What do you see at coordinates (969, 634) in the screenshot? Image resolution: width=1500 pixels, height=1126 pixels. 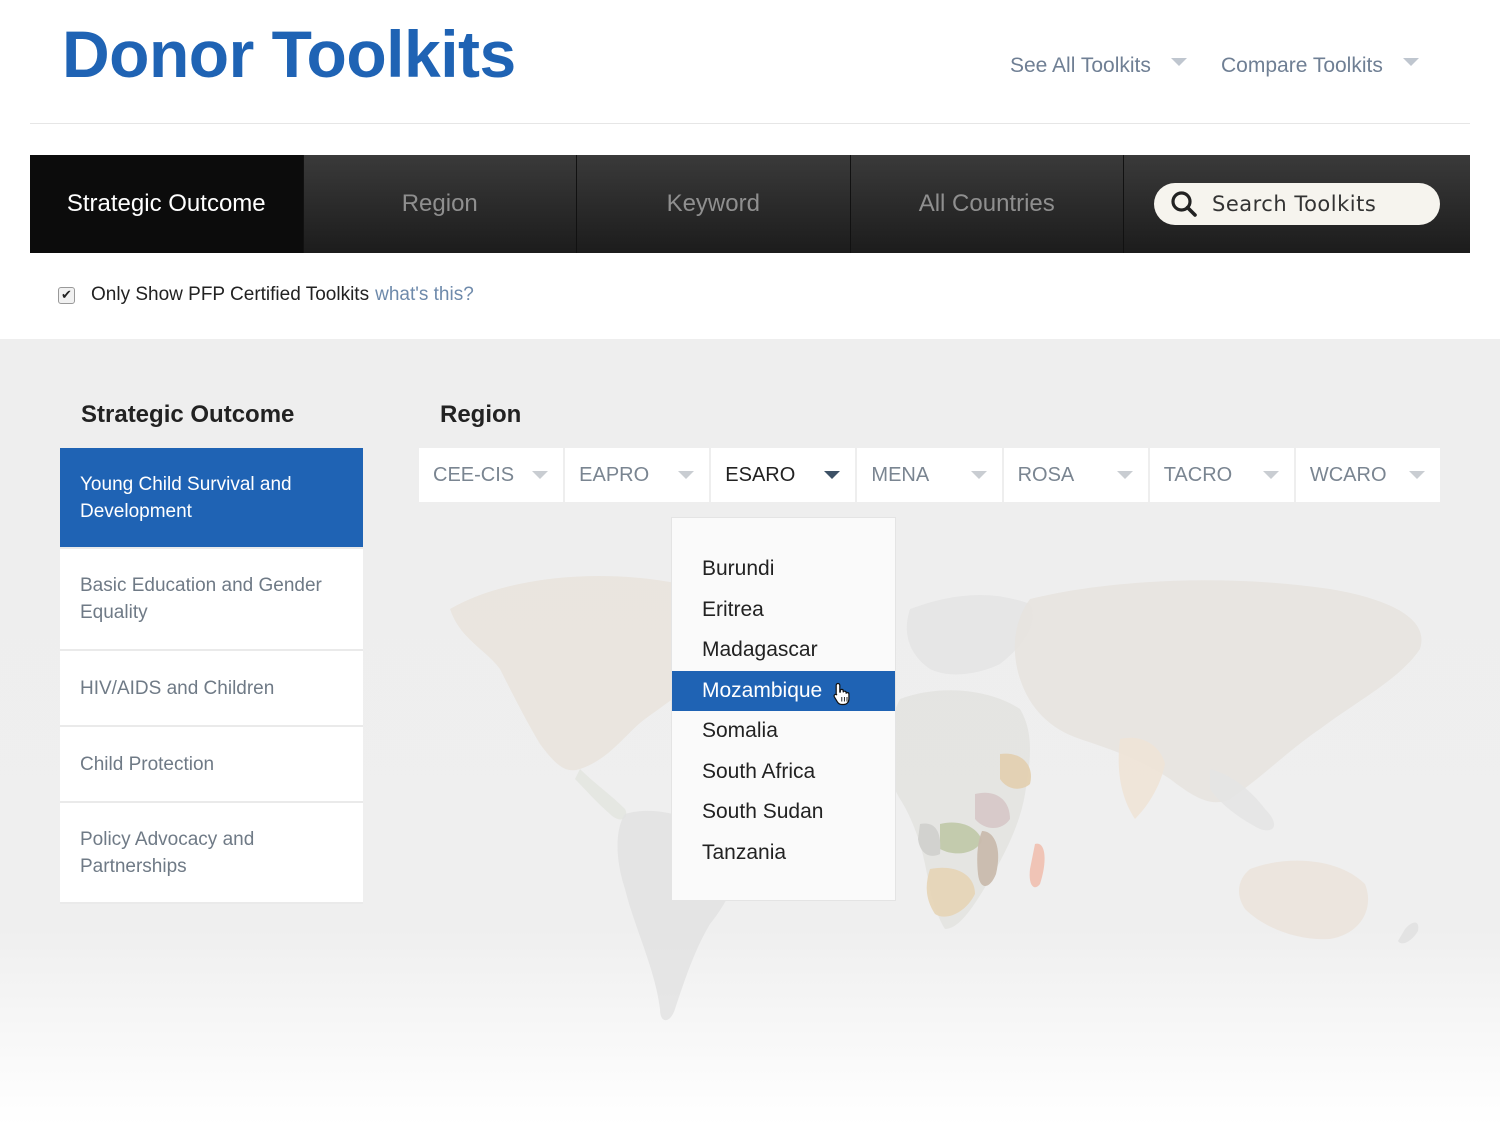 I see `map-europe` at bounding box center [969, 634].